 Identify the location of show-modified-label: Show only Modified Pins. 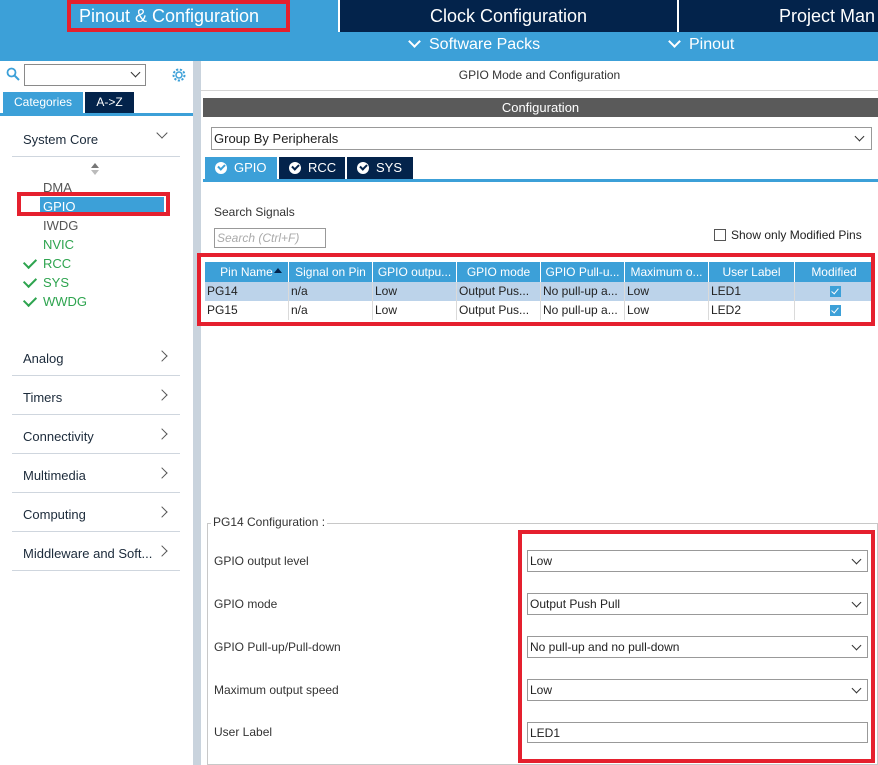
(796, 235).